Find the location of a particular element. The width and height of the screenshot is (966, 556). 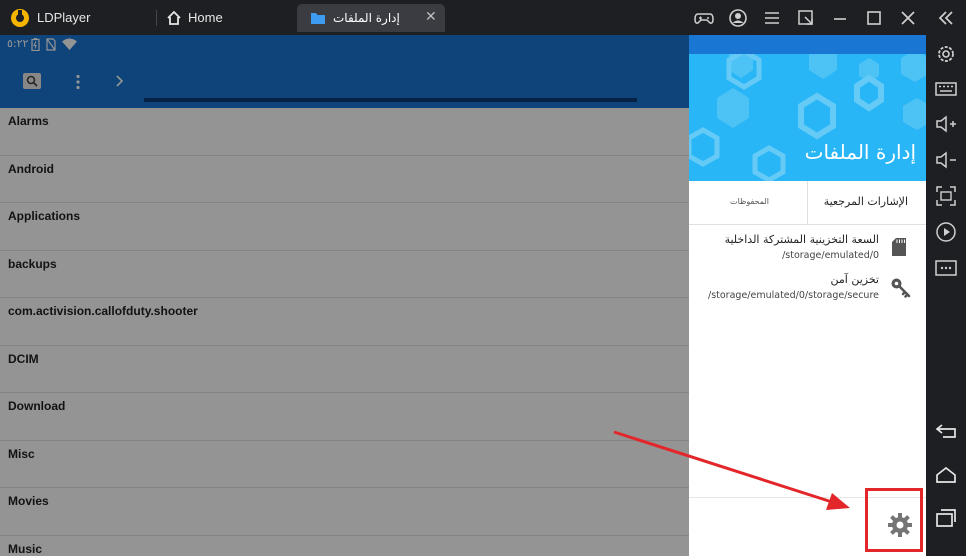

annotation-arrow is located at coordinates (731, 470).